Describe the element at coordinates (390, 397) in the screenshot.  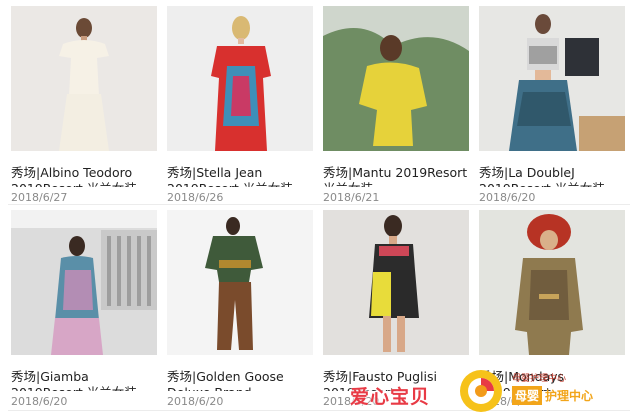
I see `watermark-text: 爱心宝贝` at that location.